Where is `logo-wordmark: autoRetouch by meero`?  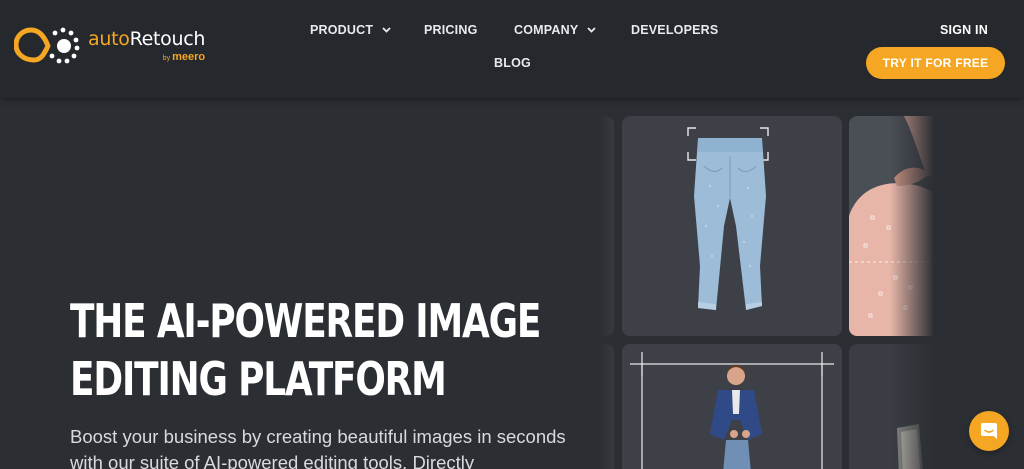
logo-wordmark: autoRetouch by meero is located at coordinates (146, 46).